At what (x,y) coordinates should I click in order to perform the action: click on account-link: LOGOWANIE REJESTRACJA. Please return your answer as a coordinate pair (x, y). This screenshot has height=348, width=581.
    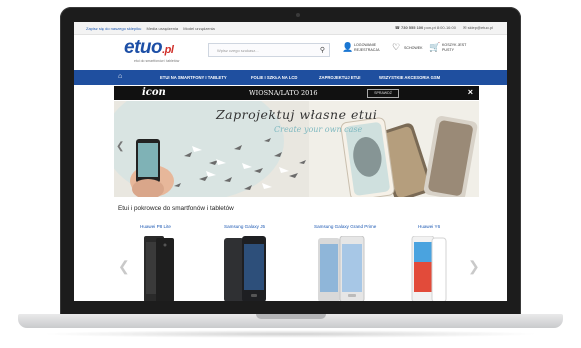
    Looking at the image, I should click on (369, 47).